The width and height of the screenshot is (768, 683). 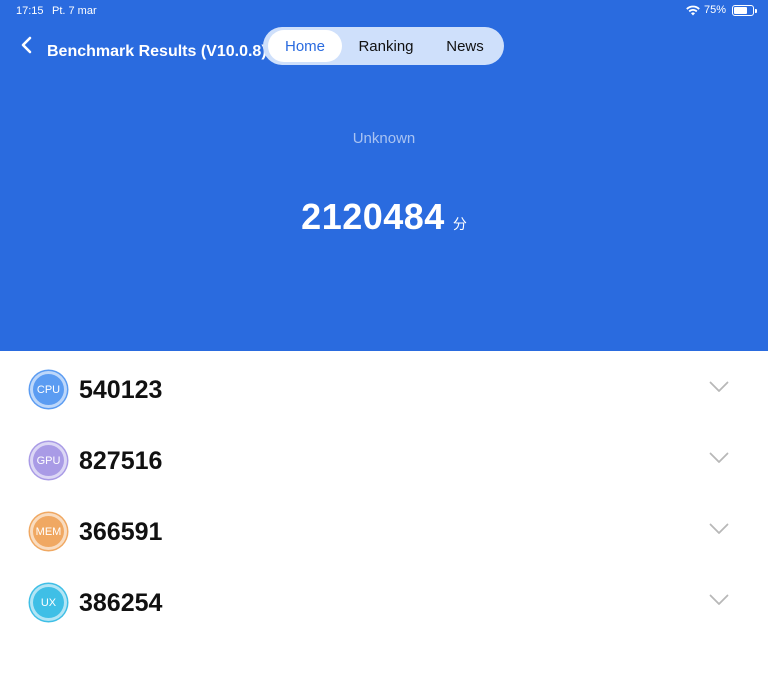 What do you see at coordinates (373, 216) in the screenshot?
I see `total-score-value: 2120484` at bounding box center [373, 216].